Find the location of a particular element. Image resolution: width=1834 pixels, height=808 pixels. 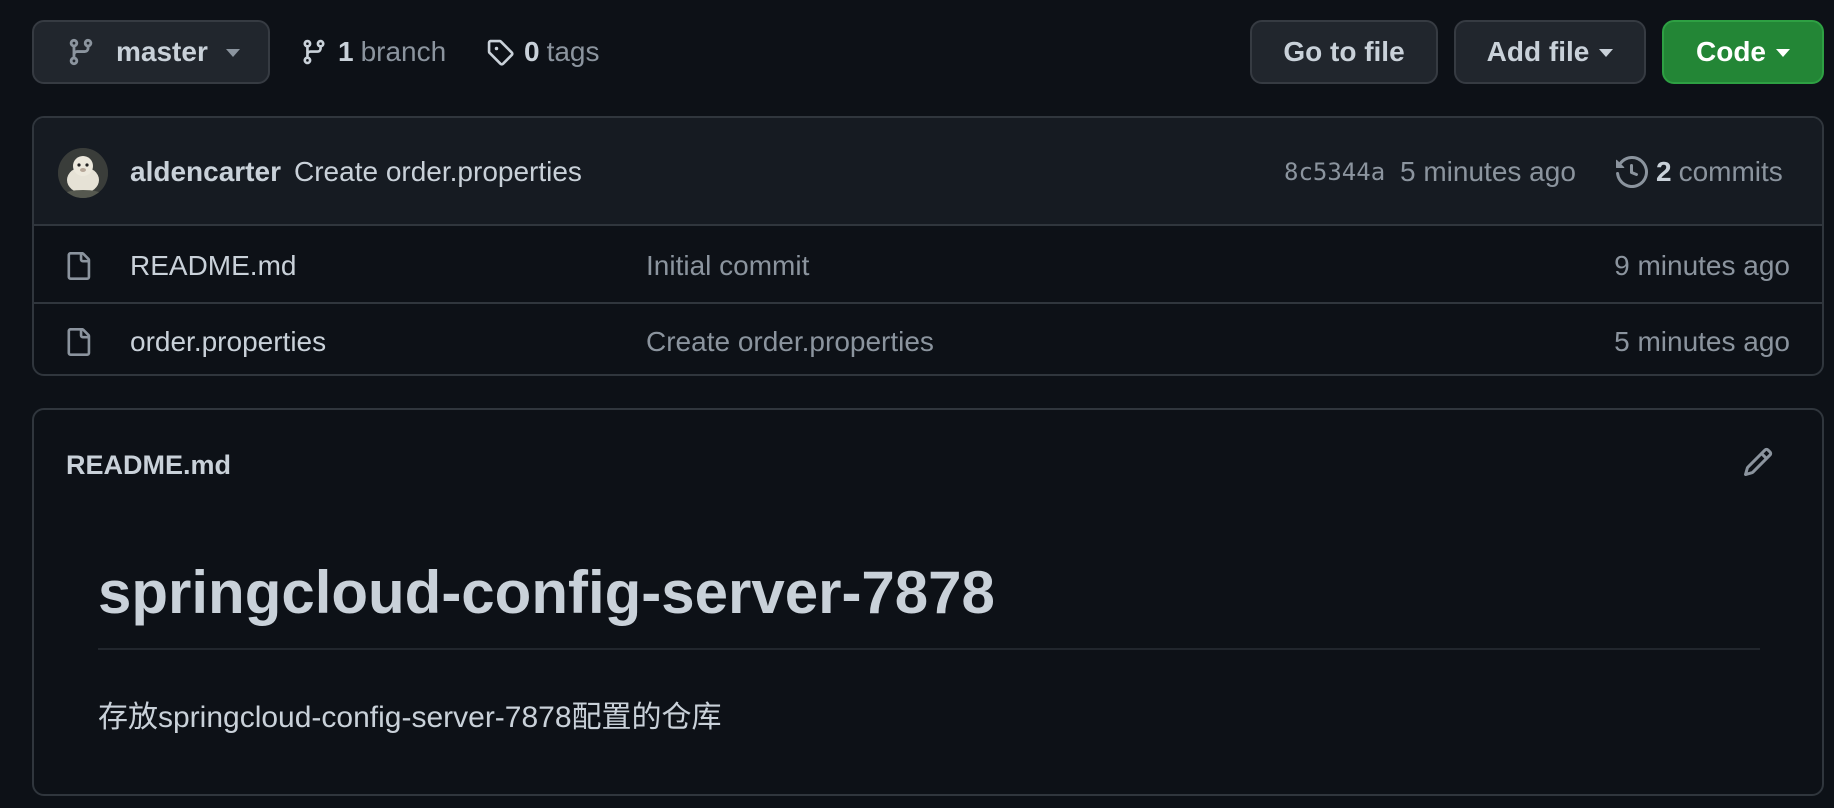

heading-divider is located at coordinates (929, 649).